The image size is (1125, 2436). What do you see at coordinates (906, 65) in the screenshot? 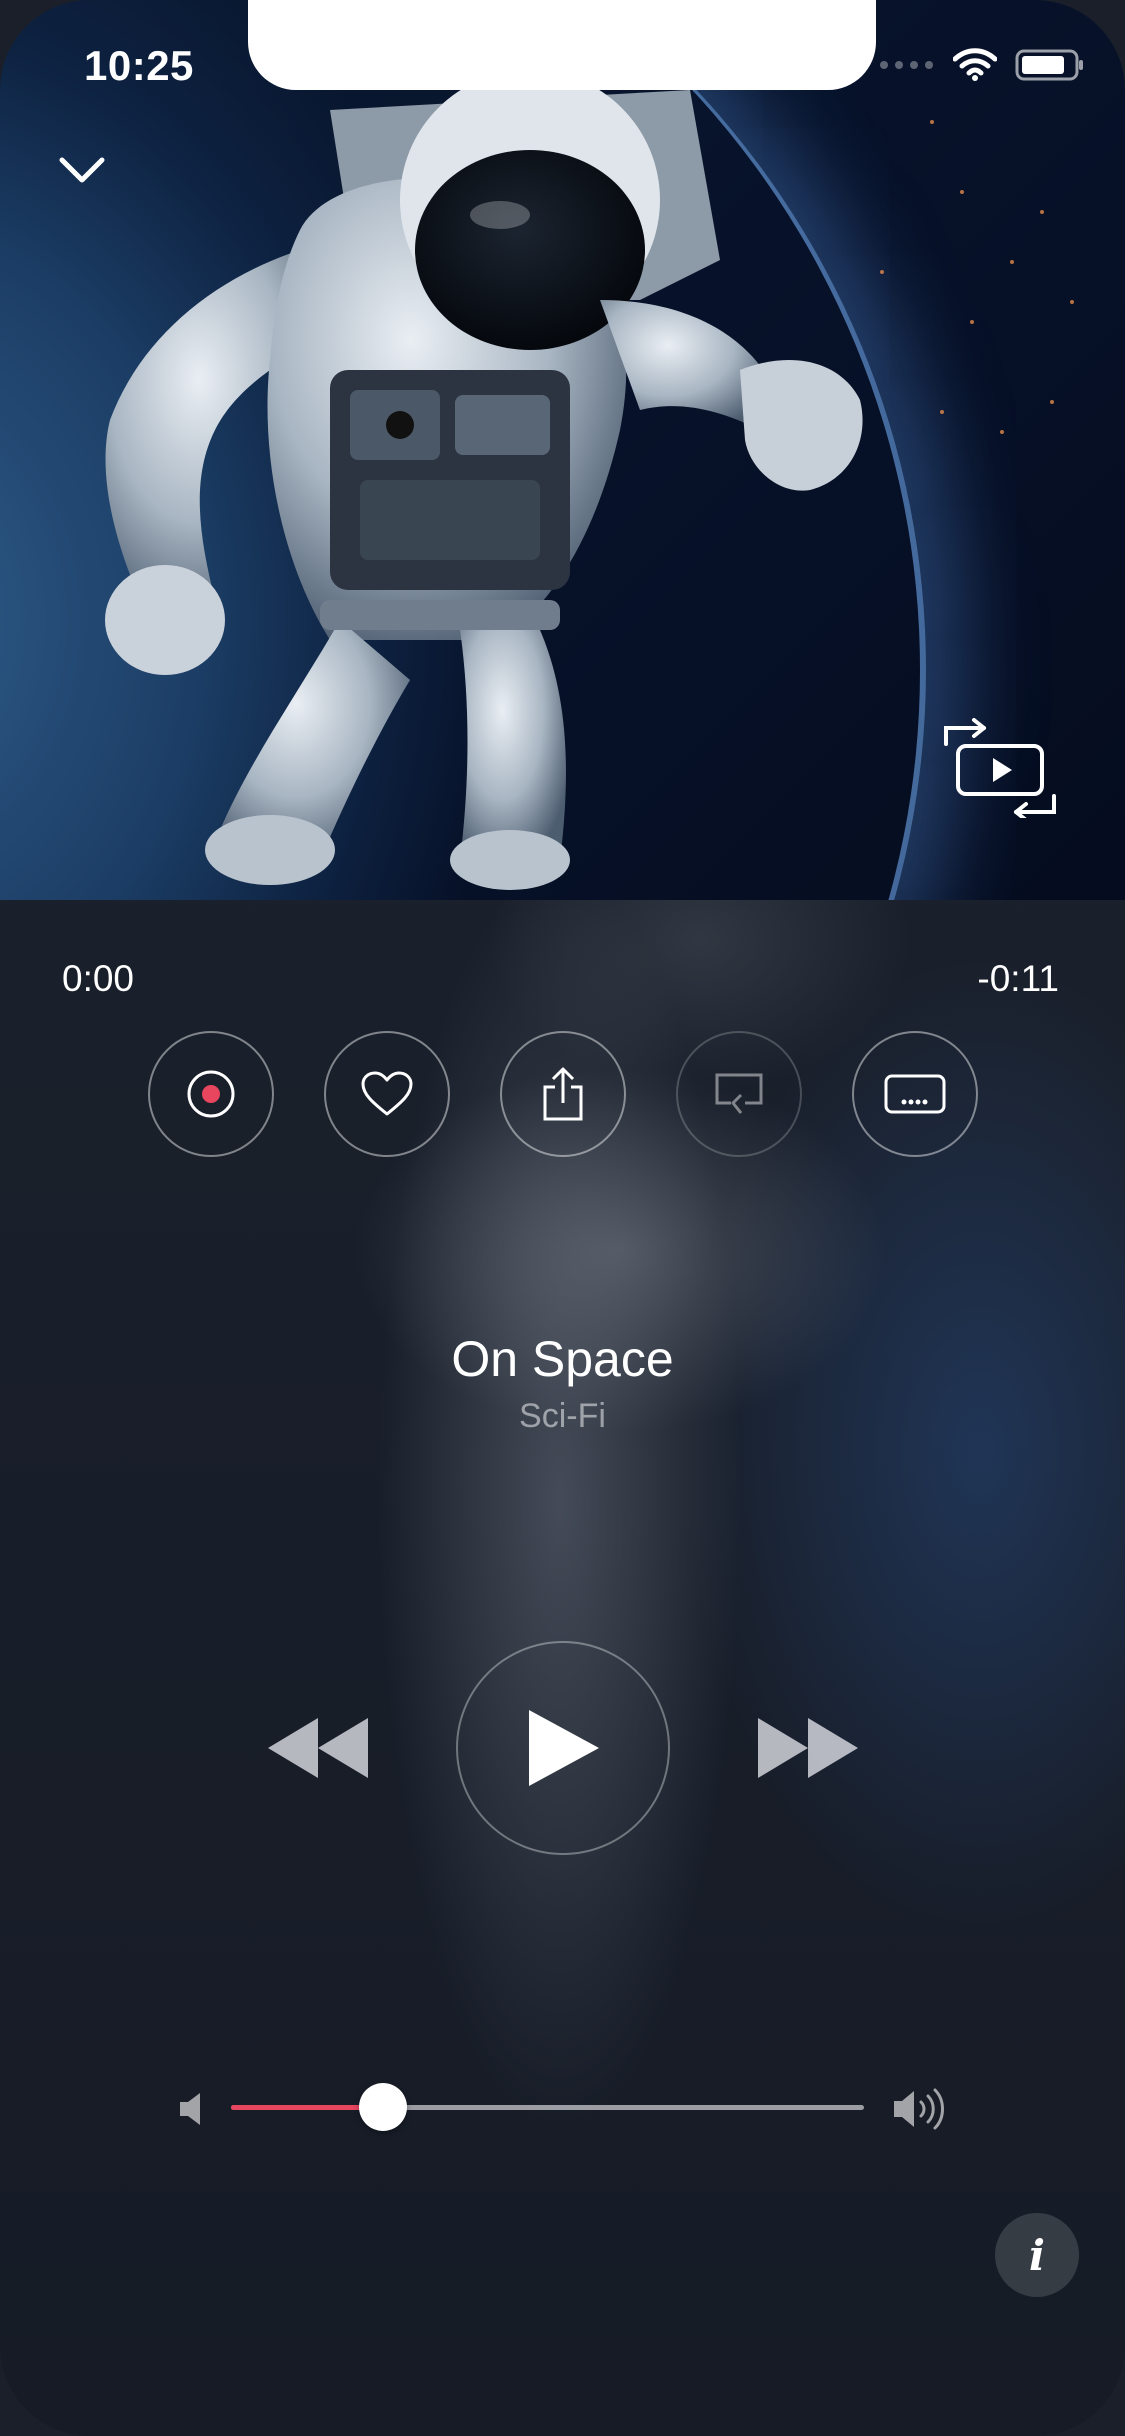
I see `cellular-signal-icon` at bounding box center [906, 65].